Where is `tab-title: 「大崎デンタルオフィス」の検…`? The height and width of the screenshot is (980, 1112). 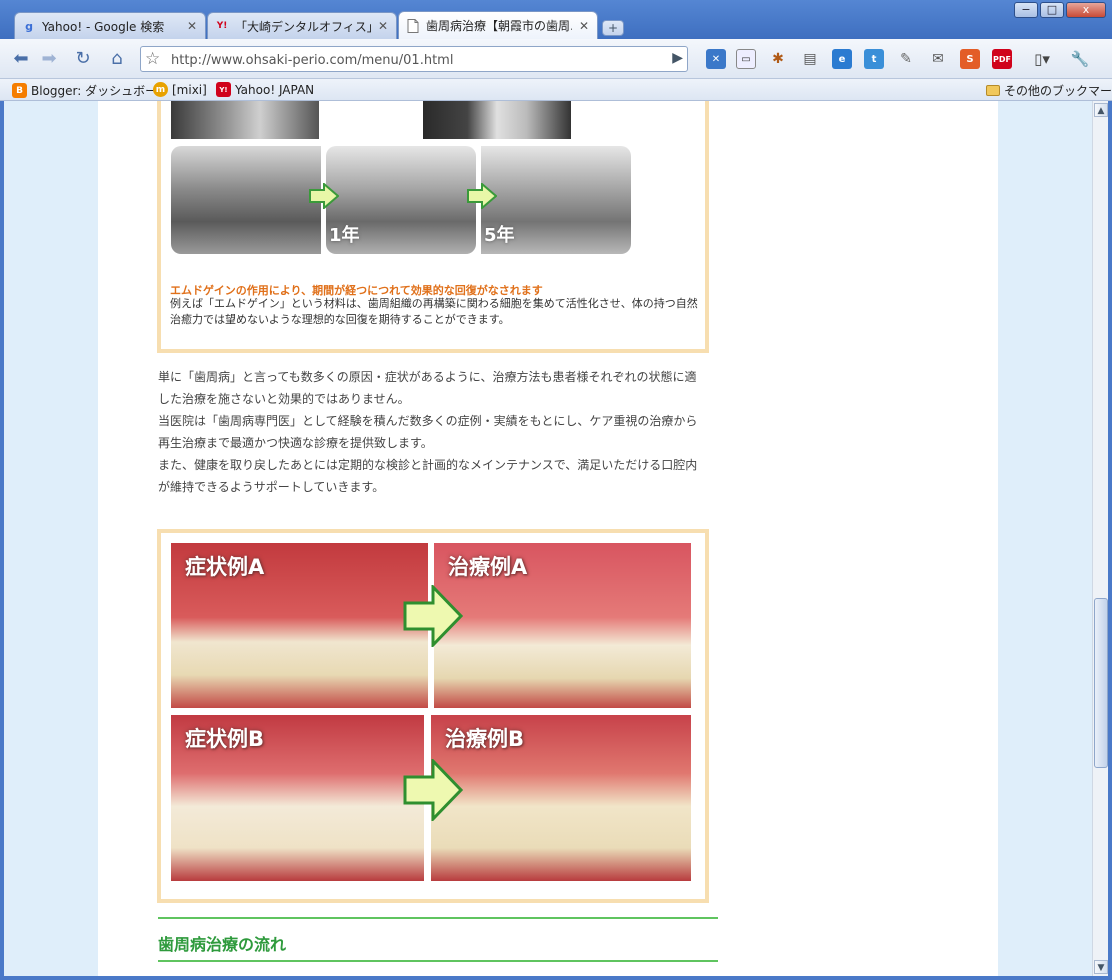
tab-title: 「大崎デンタルオフィス」の検… is located at coordinates (303, 26).